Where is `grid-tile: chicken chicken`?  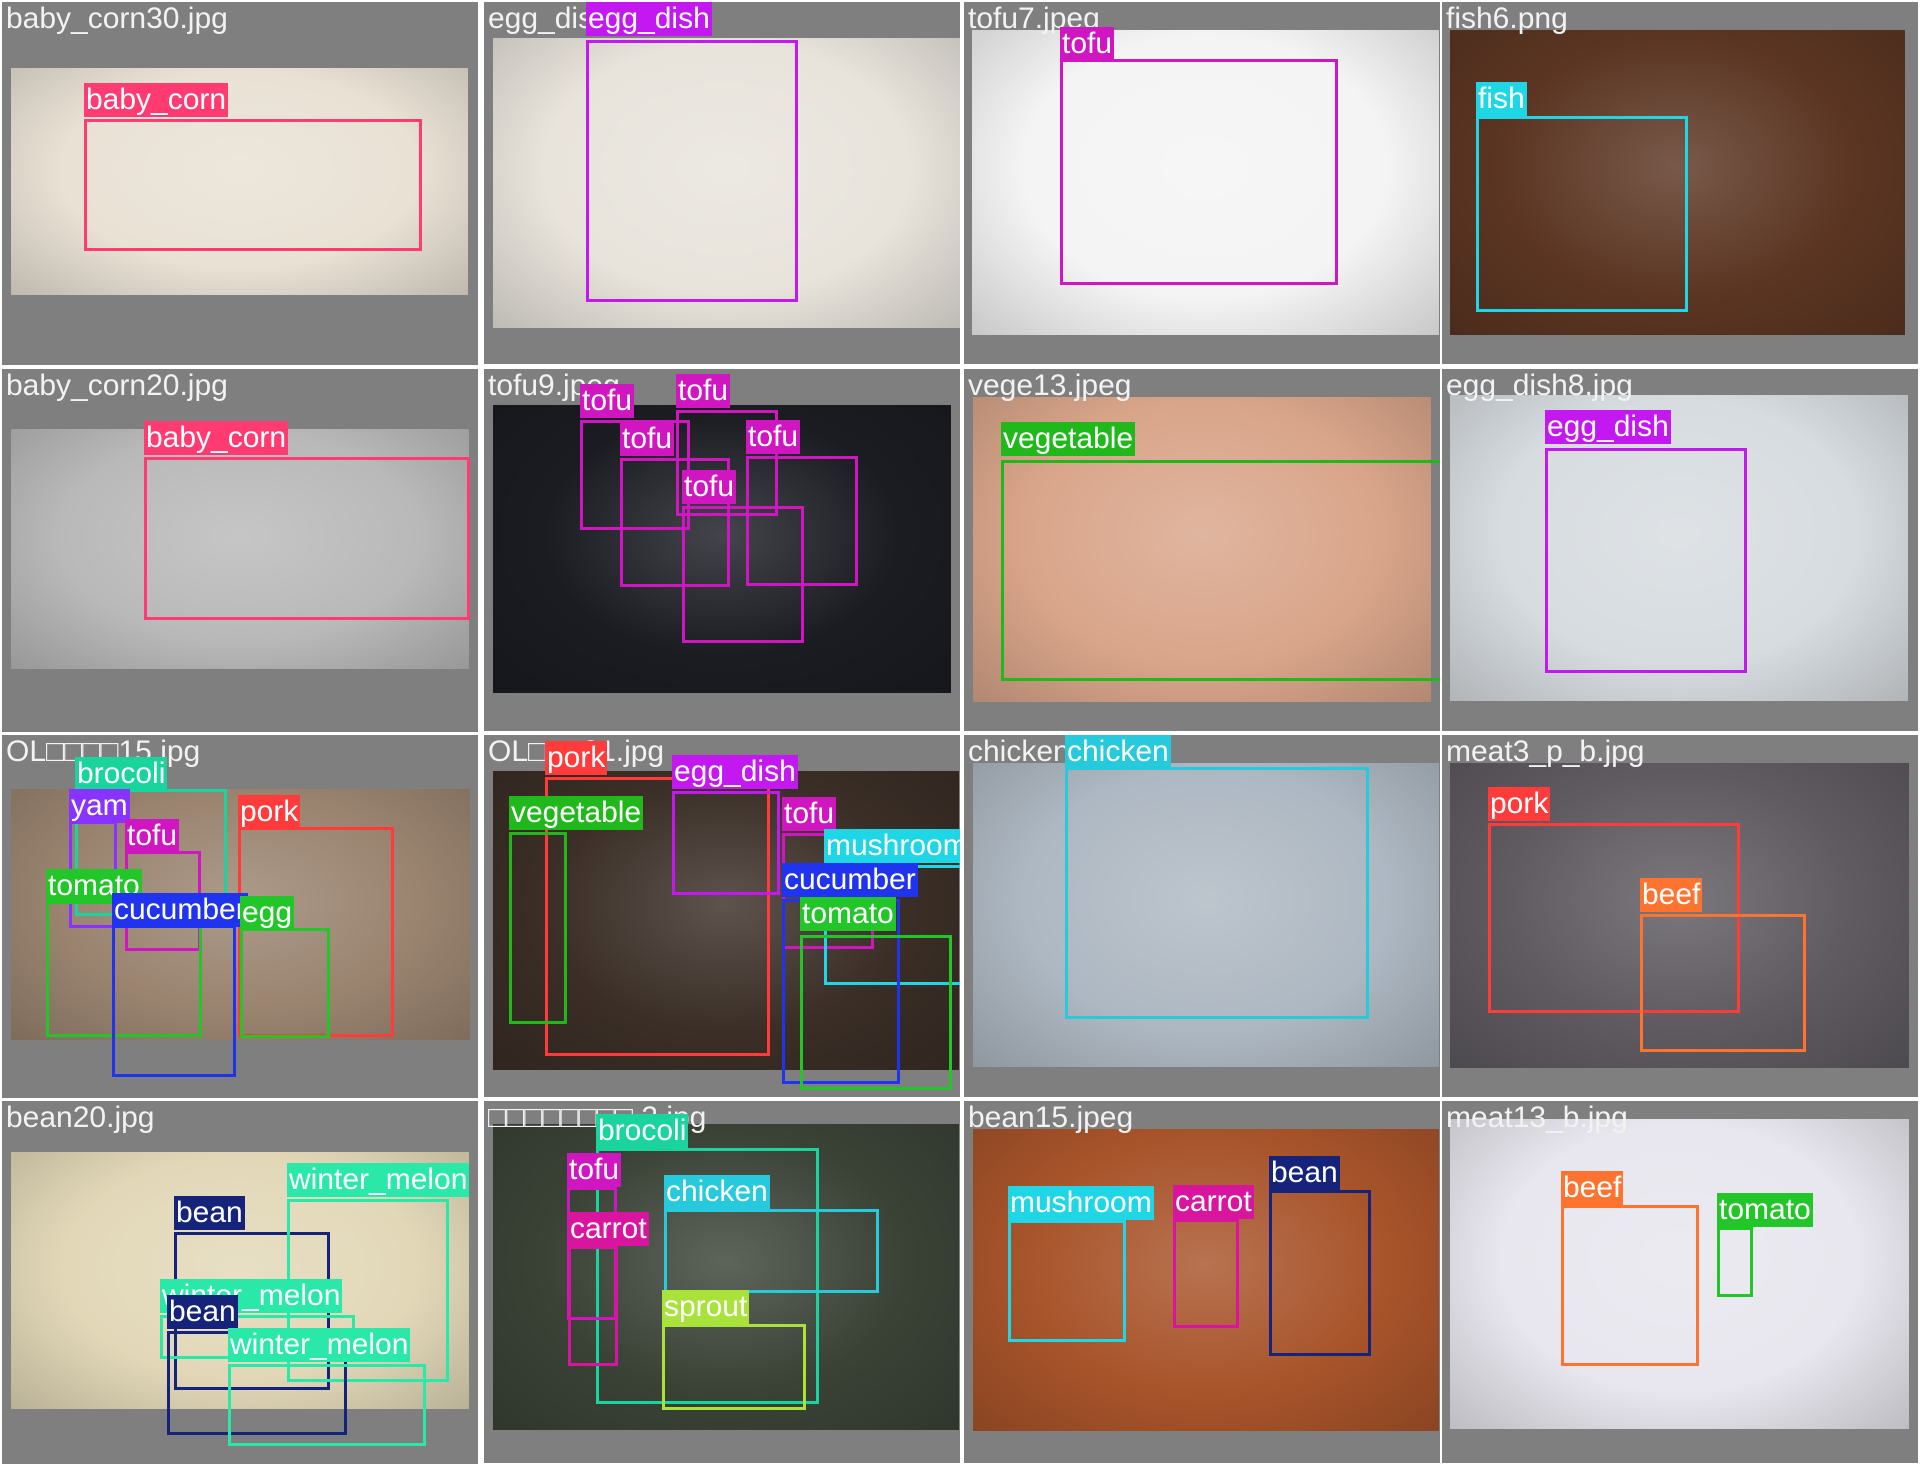 grid-tile: chicken chicken is located at coordinates (1202, 916).